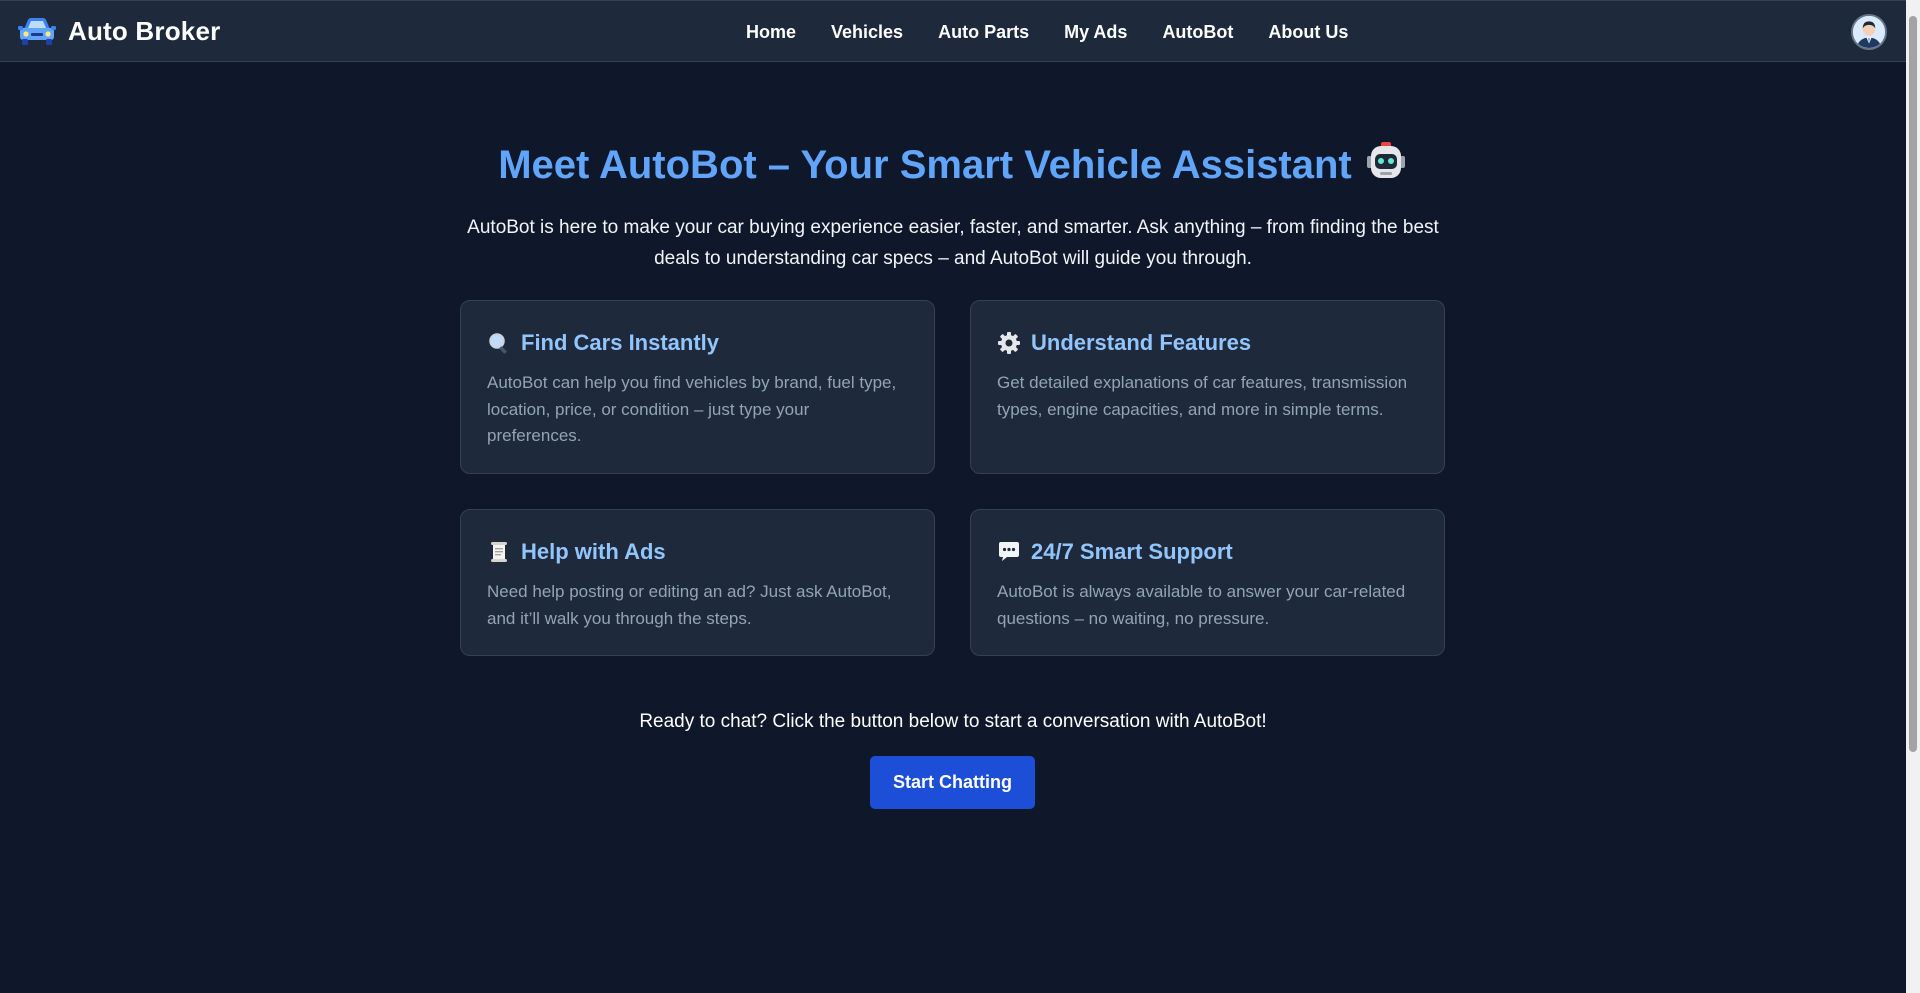 The width and height of the screenshot is (1920, 993). What do you see at coordinates (499, 552) in the screenshot?
I see `scroll-icon` at bounding box center [499, 552].